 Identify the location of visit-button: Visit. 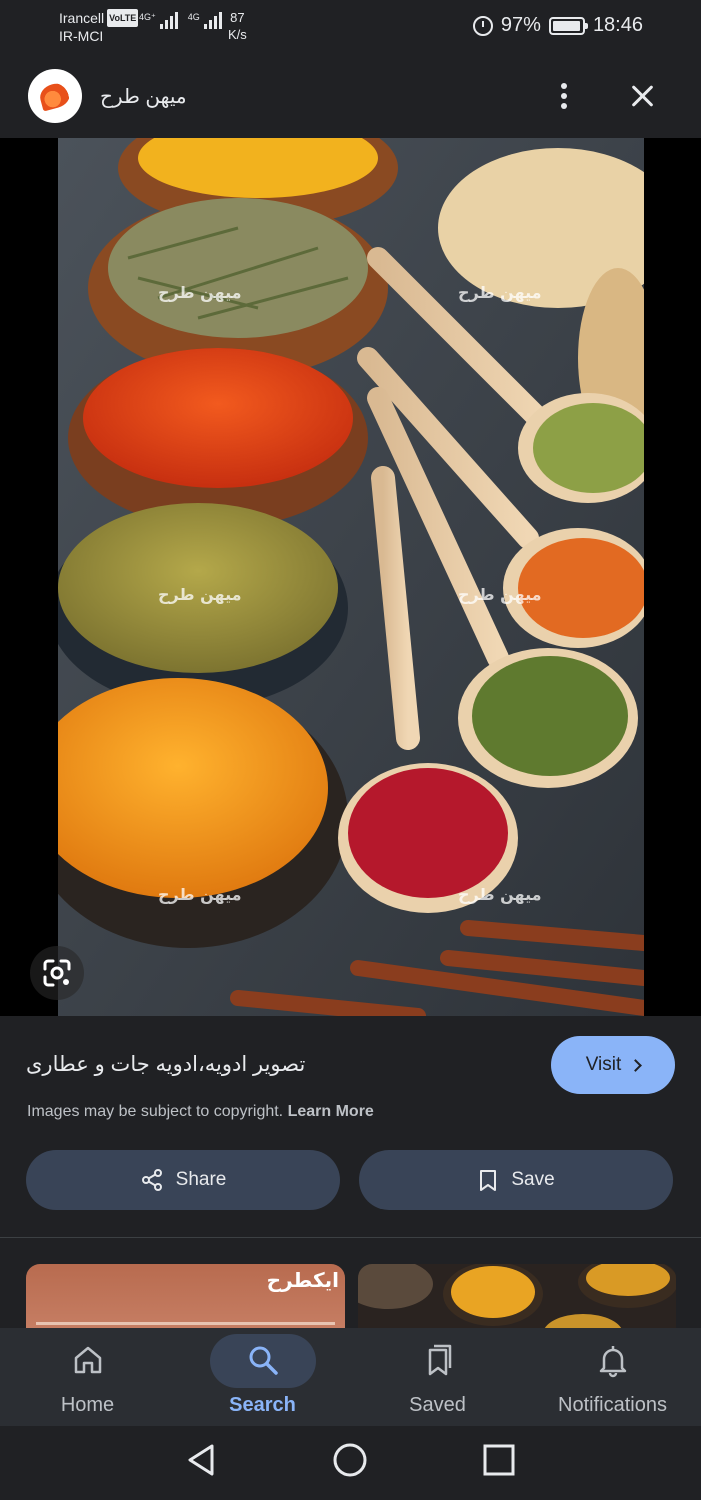
(613, 1065).